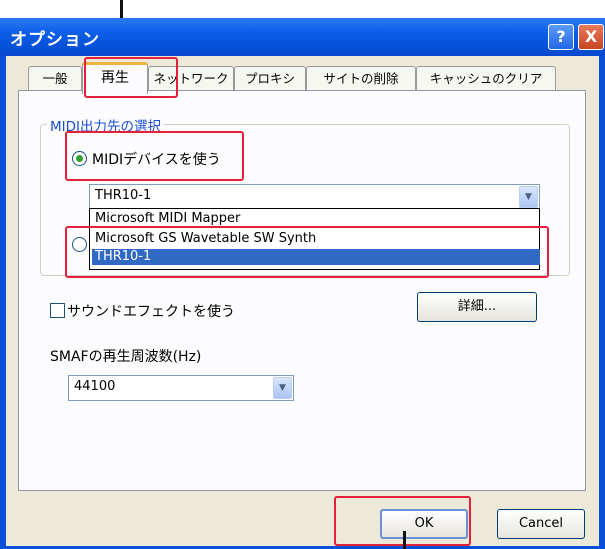  What do you see at coordinates (307, 252) in the screenshot?
I see `highlight-box-device-list` at bounding box center [307, 252].